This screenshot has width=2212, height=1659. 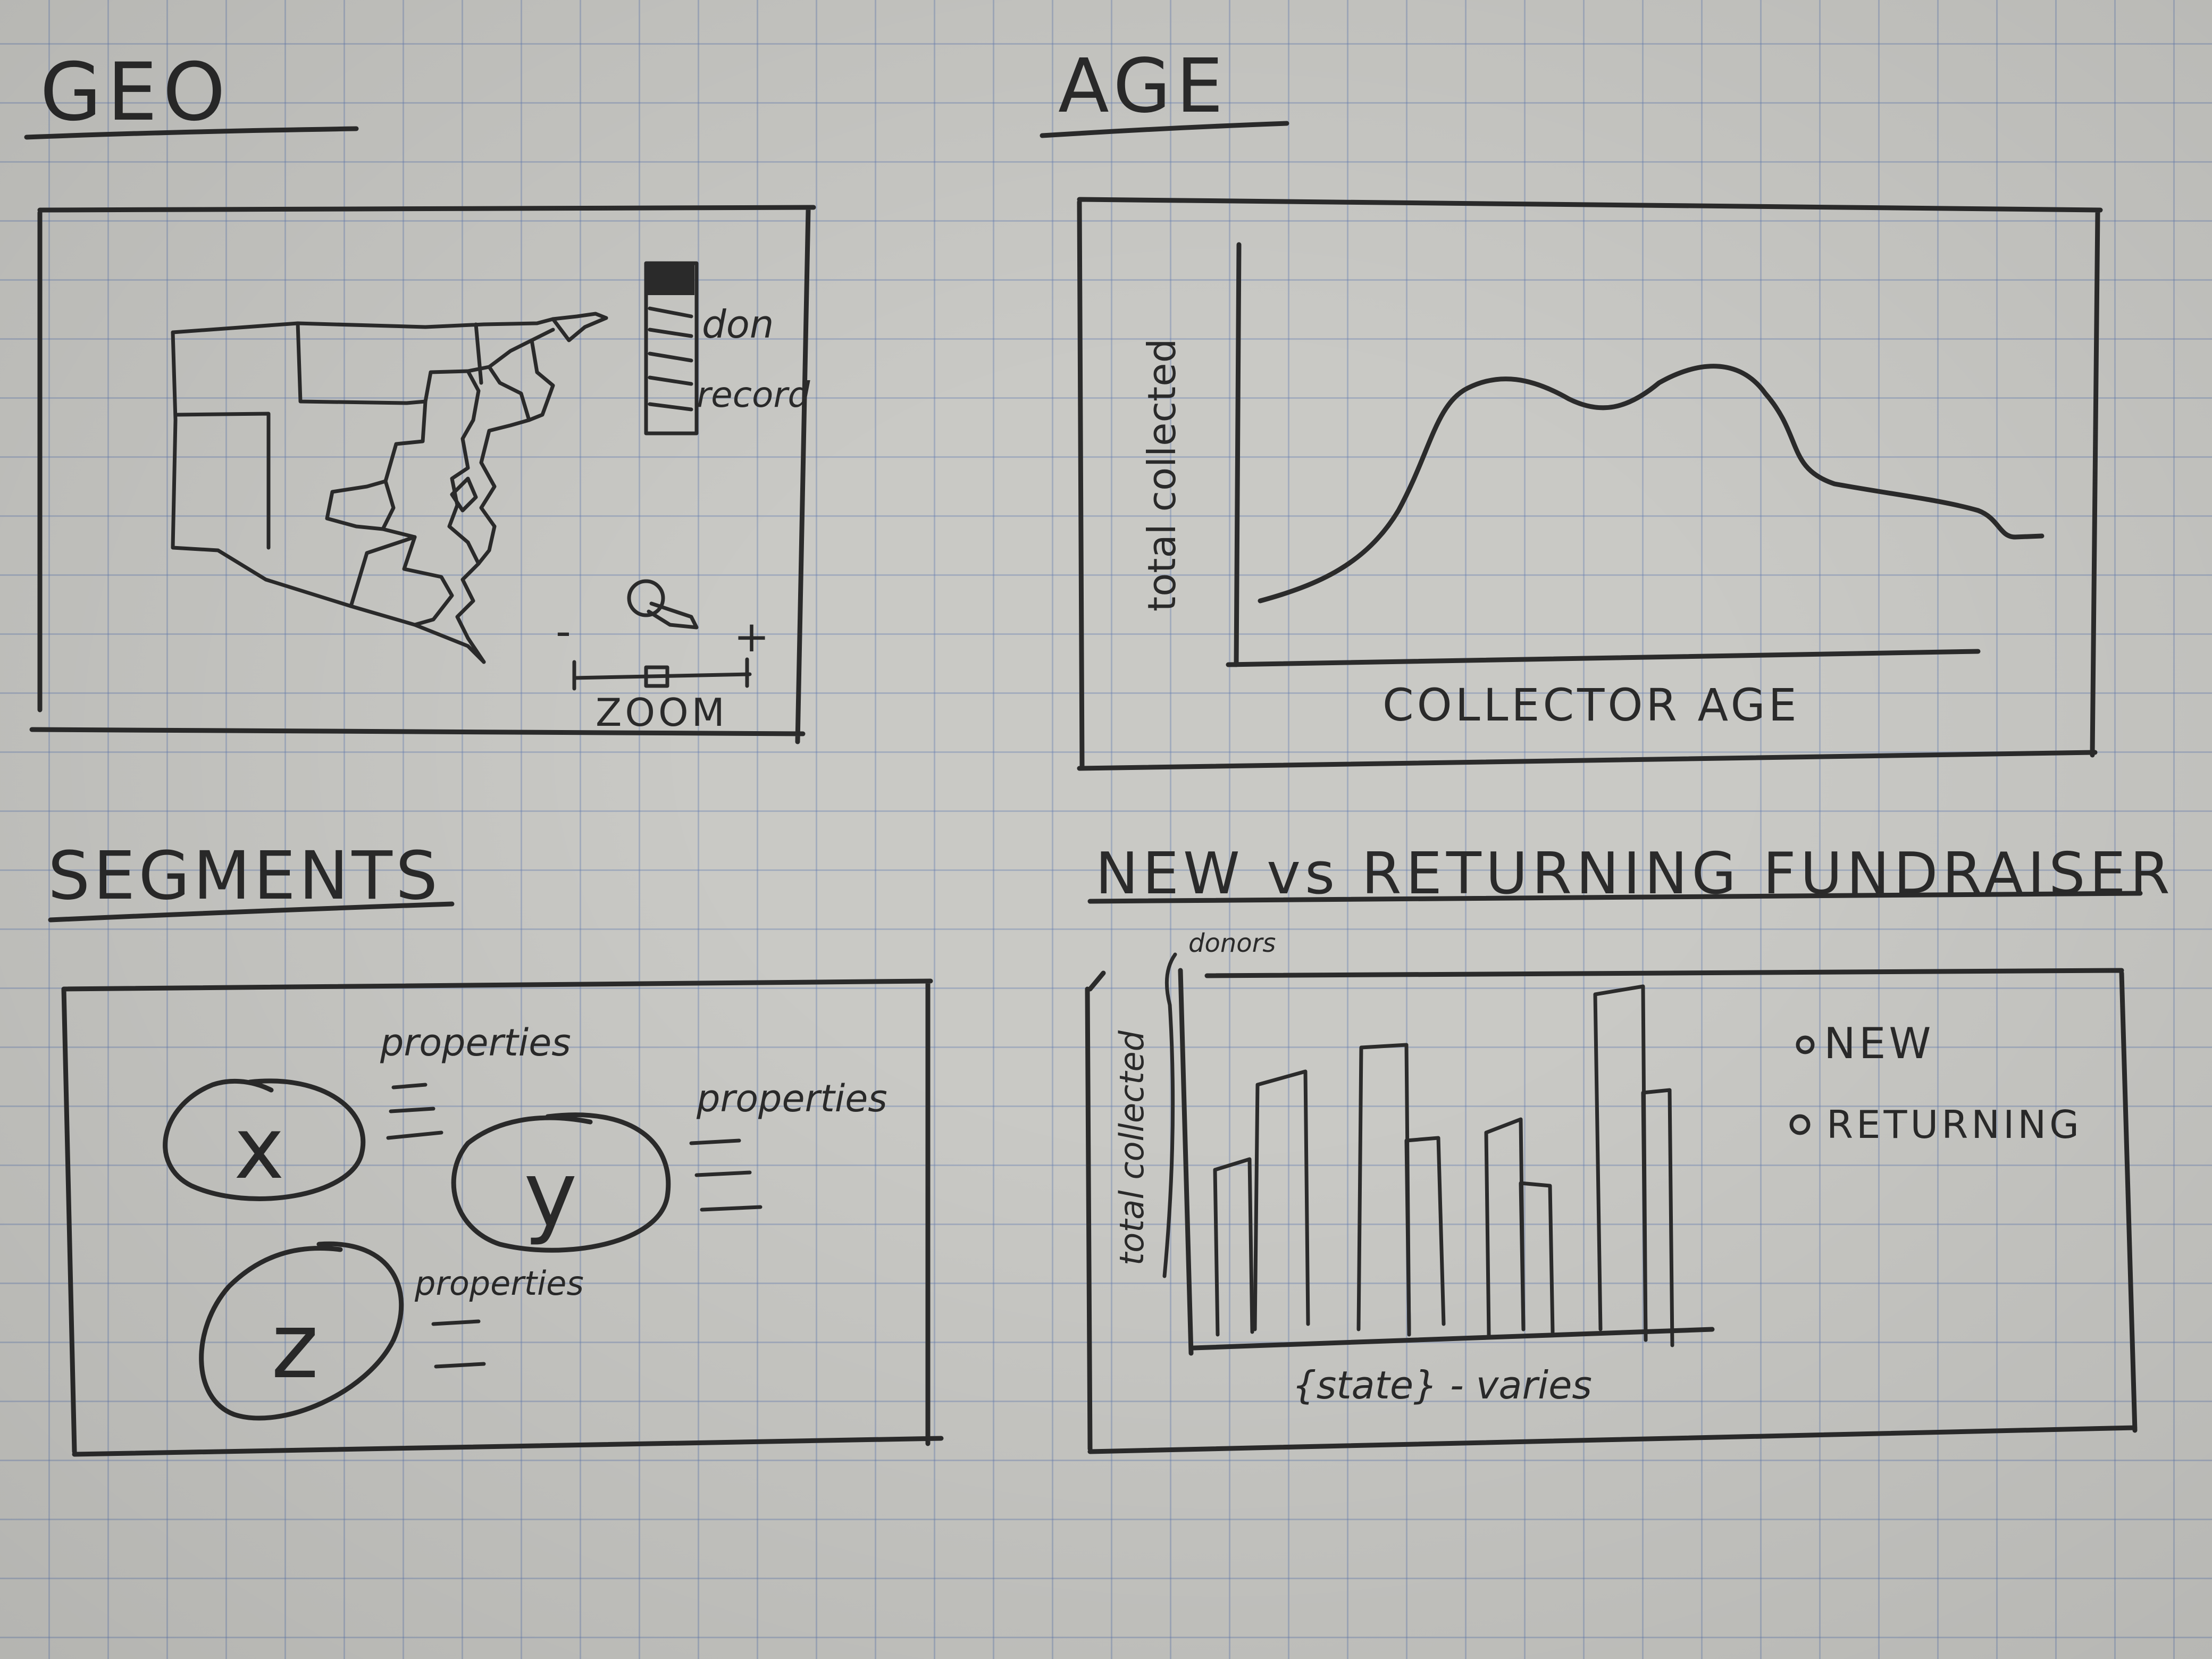 What do you see at coordinates (1805, 1044) in the screenshot?
I see `legend-new-marker` at bounding box center [1805, 1044].